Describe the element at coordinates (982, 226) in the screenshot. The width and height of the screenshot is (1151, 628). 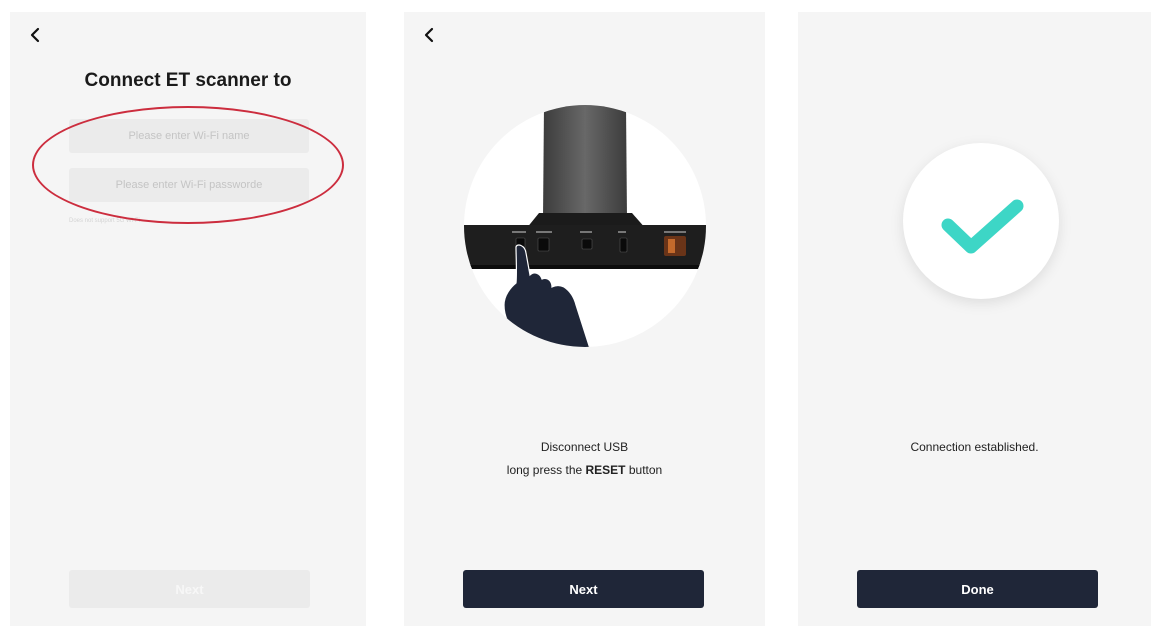
I see `checkmark-icon` at that location.